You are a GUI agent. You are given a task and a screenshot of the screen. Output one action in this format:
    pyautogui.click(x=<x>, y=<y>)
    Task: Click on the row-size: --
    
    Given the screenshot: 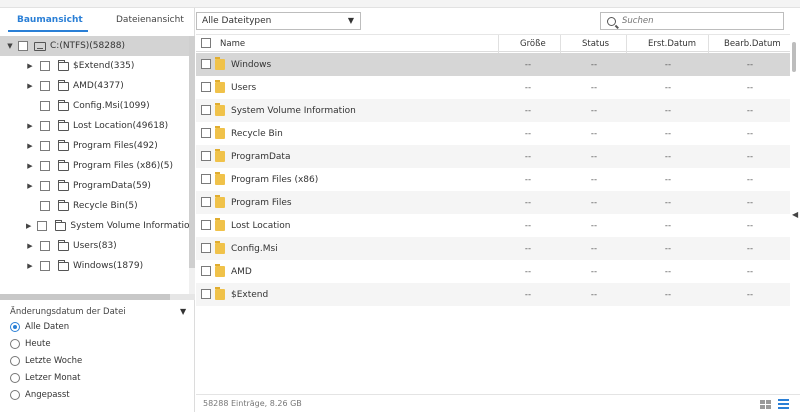 What is the action you would take?
    pyautogui.click(x=528, y=225)
    